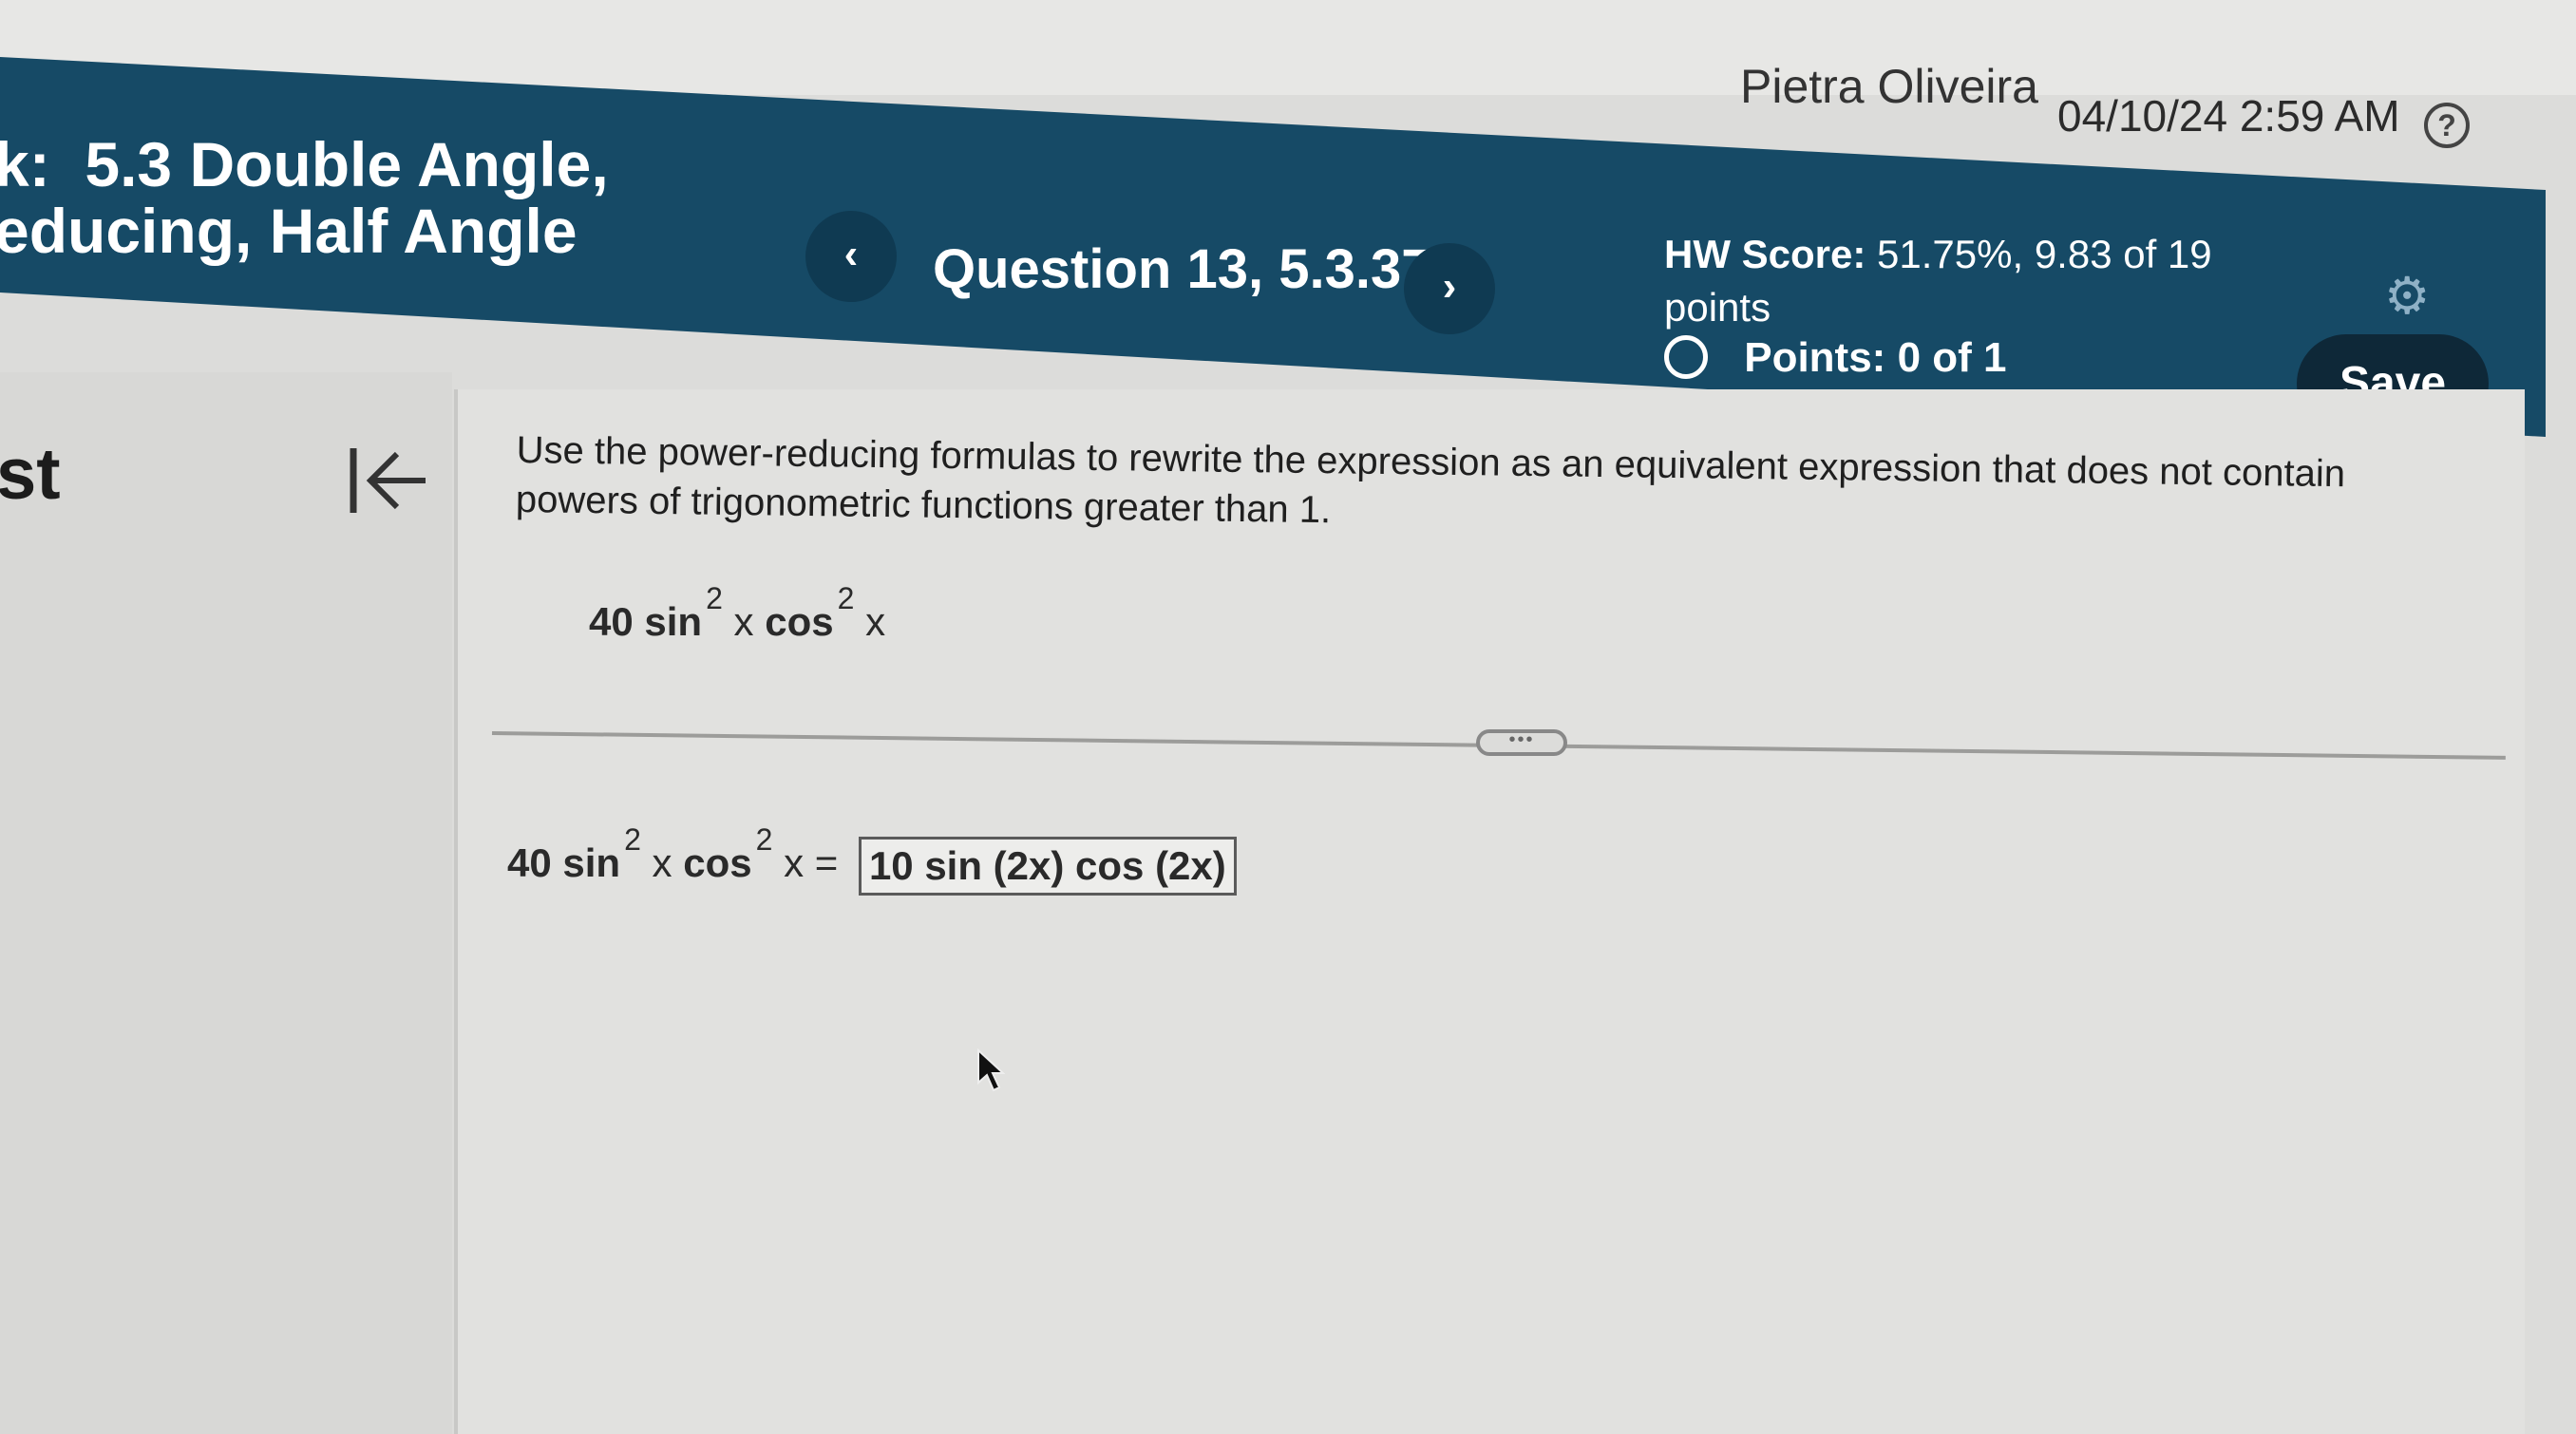 This screenshot has width=2576, height=1434. Describe the element at coordinates (2228, 116) in the screenshot. I see `datetime: 04/10/24 2:59 AM` at that location.